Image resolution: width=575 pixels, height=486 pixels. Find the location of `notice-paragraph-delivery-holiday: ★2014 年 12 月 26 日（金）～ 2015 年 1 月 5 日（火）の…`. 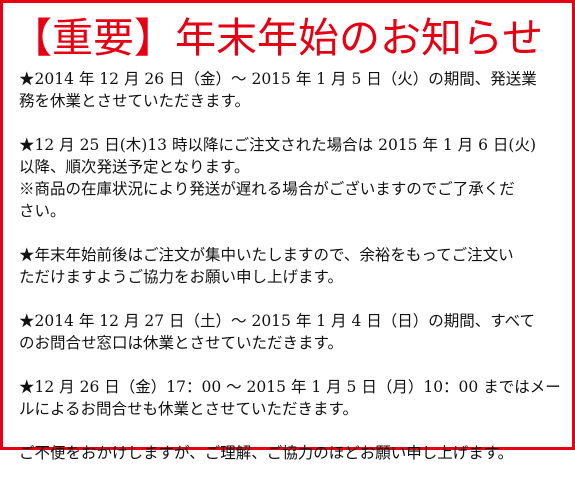

notice-paragraph-delivery-holiday: ★2014 年 12 月 26 日（金）～ 2015 年 1 月 5 日（火）の… is located at coordinates (291, 90).